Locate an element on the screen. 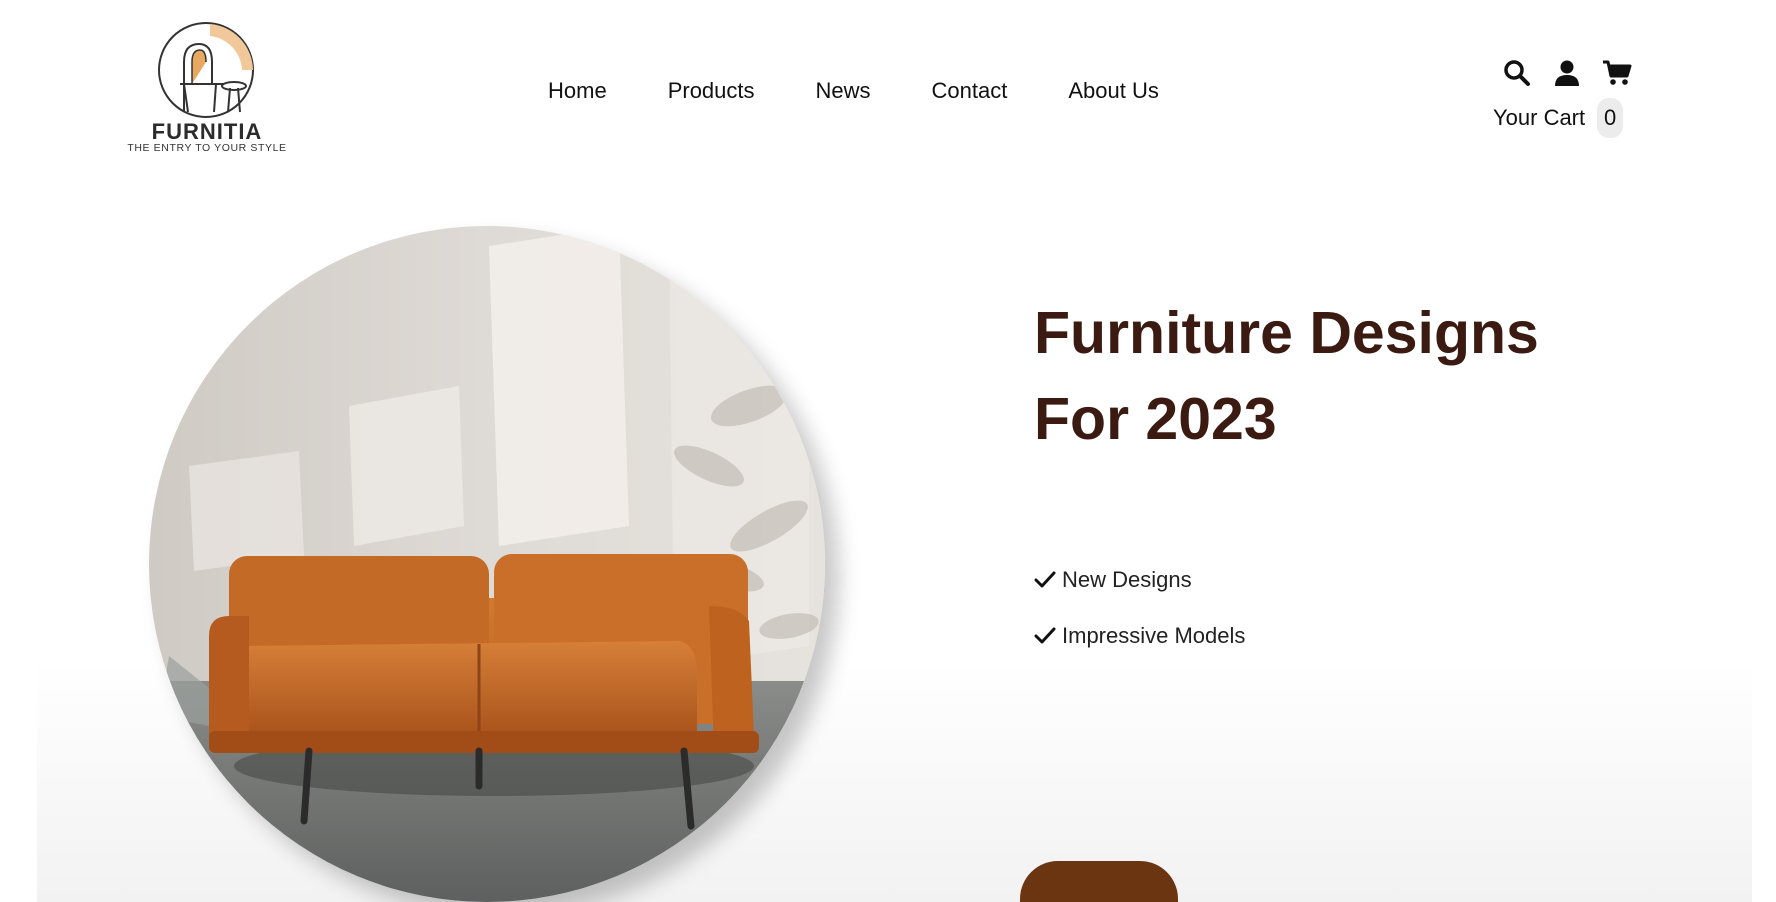 This screenshot has height=902, width=1776. cart-icon is located at coordinates (1617, 73).